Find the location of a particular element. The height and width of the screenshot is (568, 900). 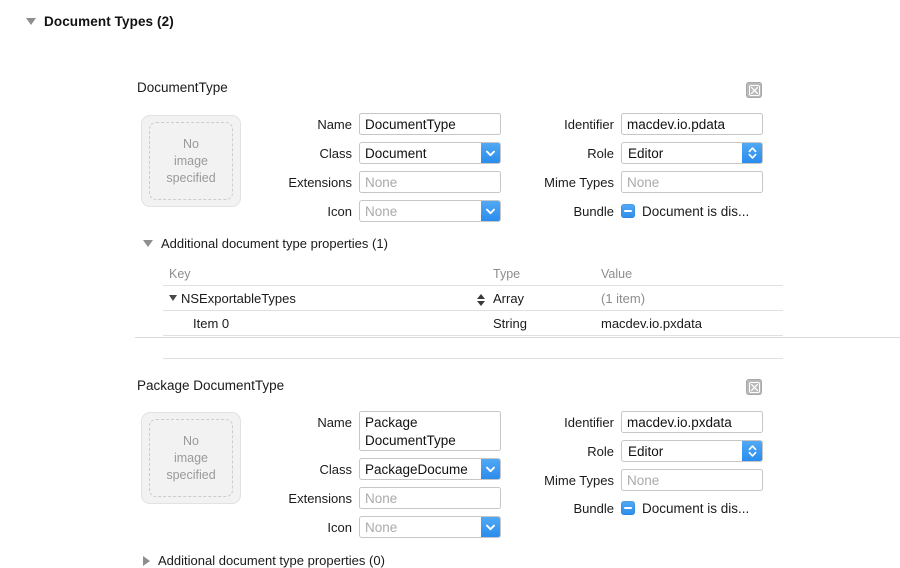

table-row-empty is located at coordinates (473, 346).